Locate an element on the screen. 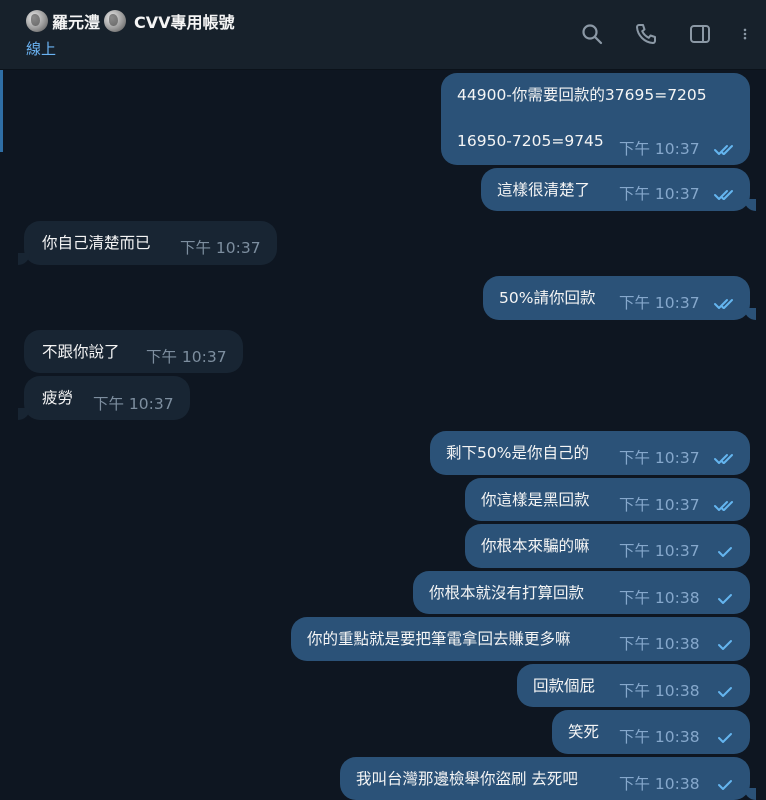 This screenshot has height=800, width=766. message-text: 你根本就沒有打算回款 is located at coordinates (507, 593).